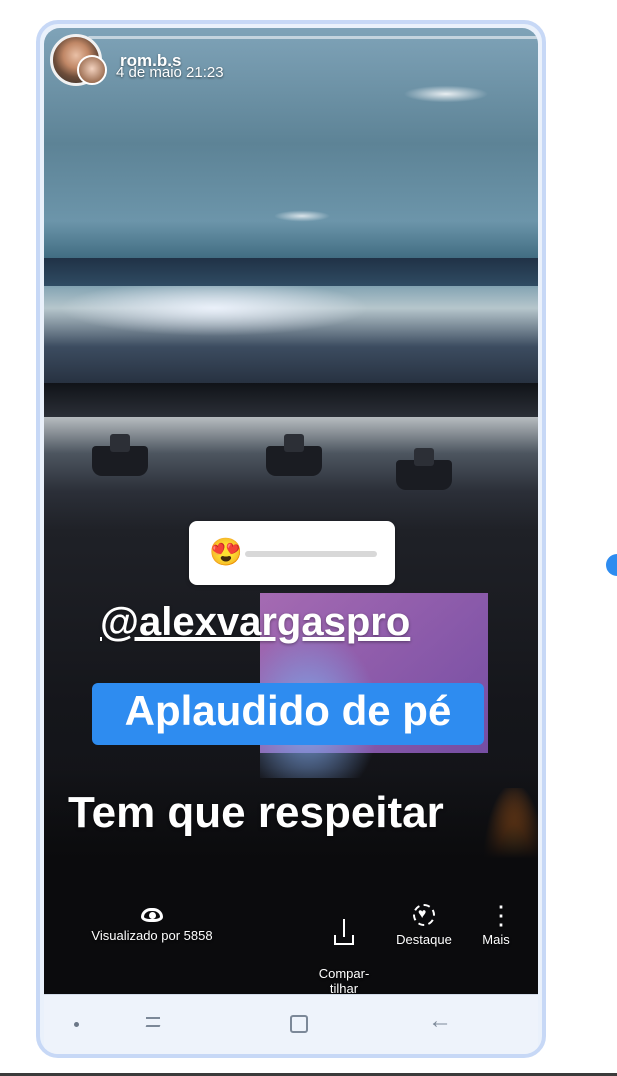 The width and height of the screenshot is (617, 1076). What do you see at coordinates (226, 552) in the screenshot?
I see `heart-eyes-emoji-icon: 😍` at bounding box center [226, 552].